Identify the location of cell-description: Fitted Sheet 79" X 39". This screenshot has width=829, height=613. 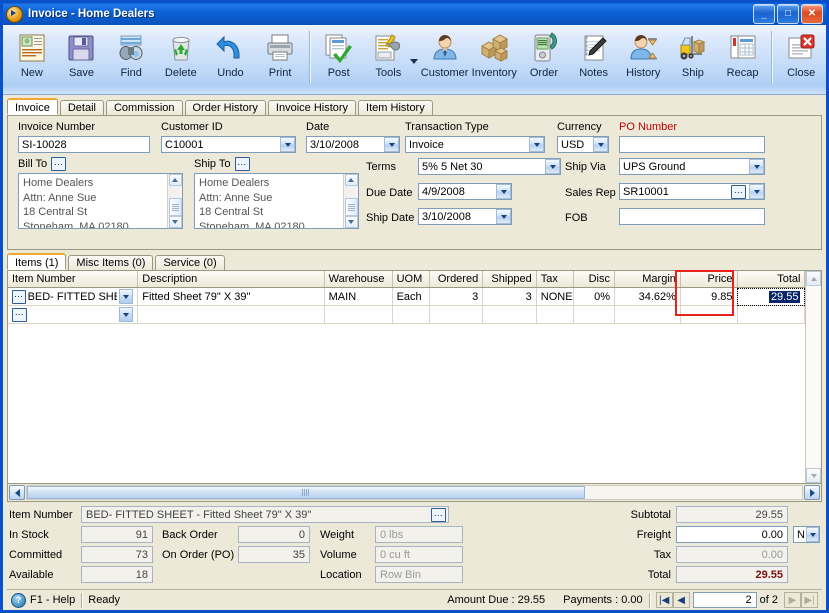
(231, 296).